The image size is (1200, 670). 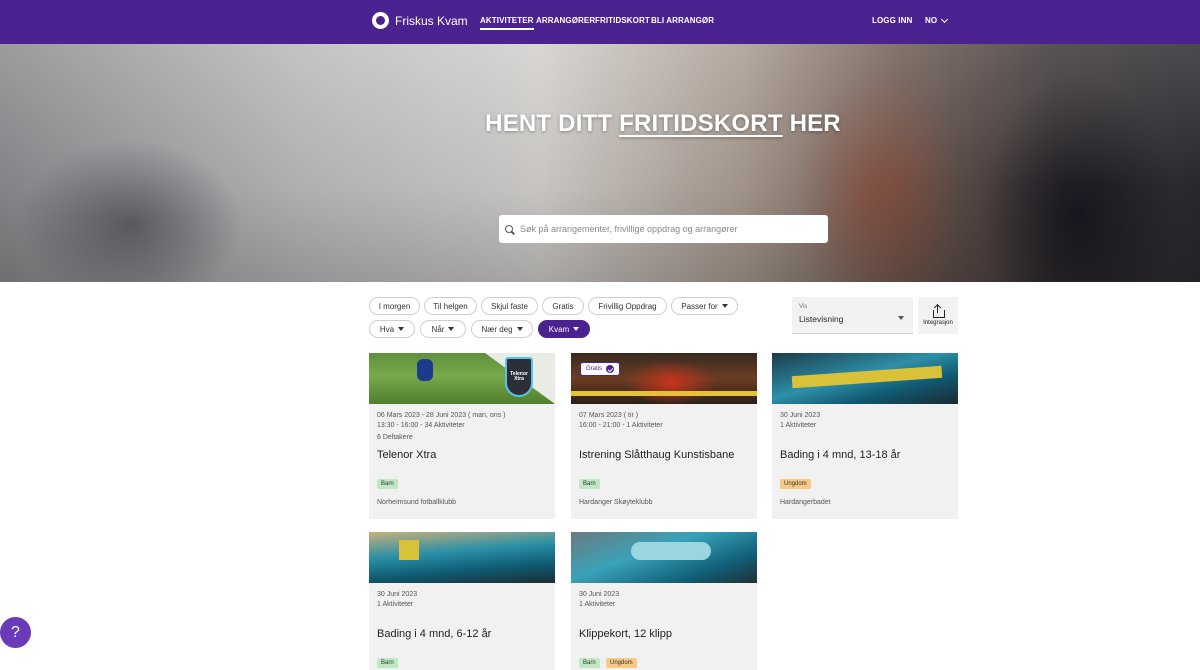 What do you see at coordinates (656, 455) in the screenshot?
I see `activity-title: Istrening Slåtthaug Kunstisbane` at bounding box center [656, 455].